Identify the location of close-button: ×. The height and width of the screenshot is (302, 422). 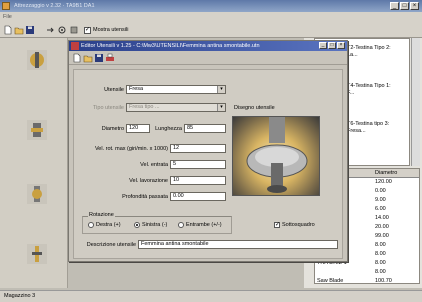
(414, 6).